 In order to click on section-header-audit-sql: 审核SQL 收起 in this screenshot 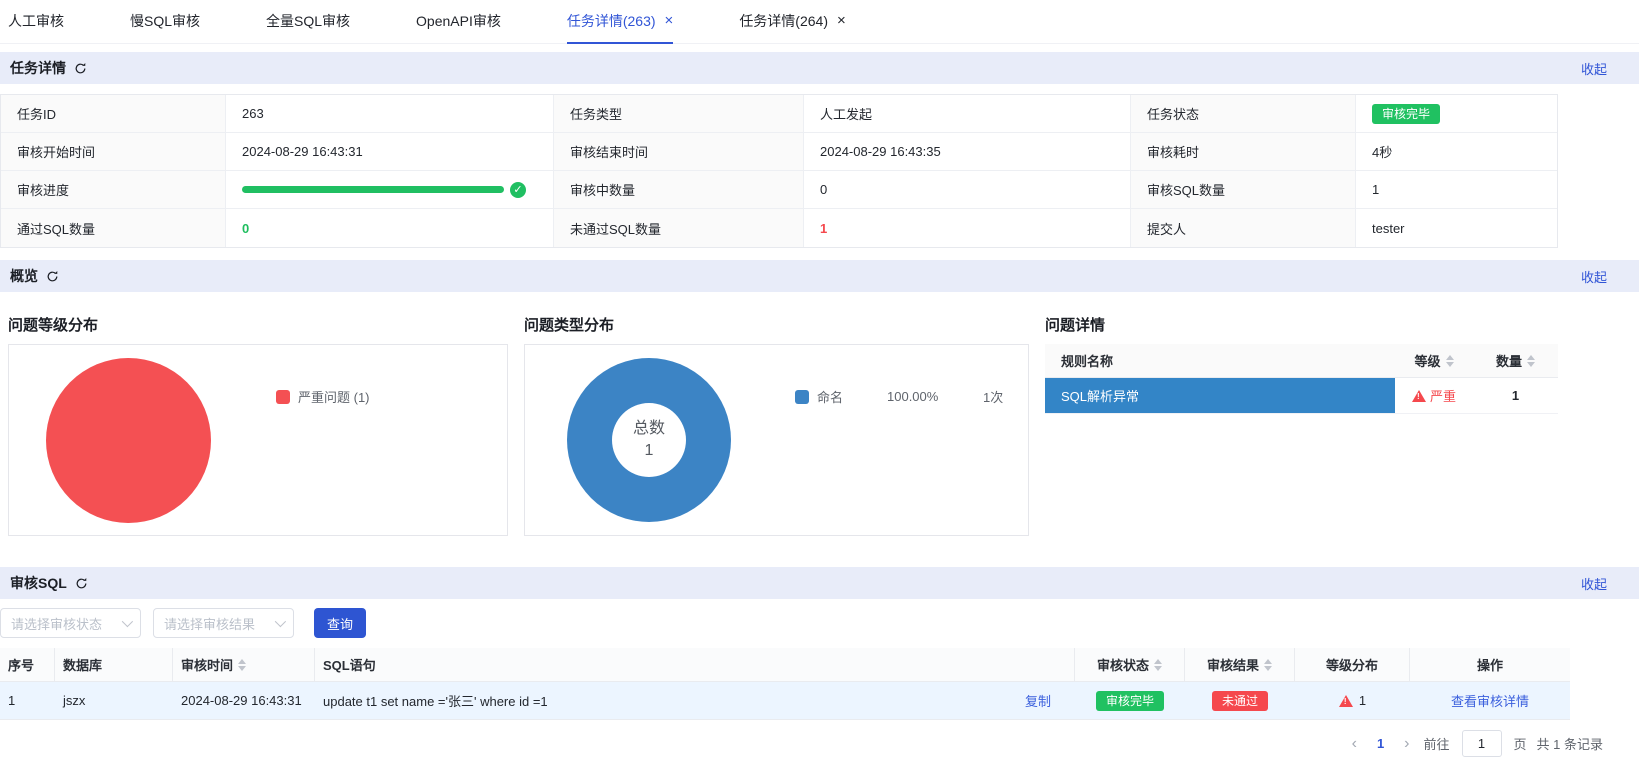, I will do `click(819, 583)`.